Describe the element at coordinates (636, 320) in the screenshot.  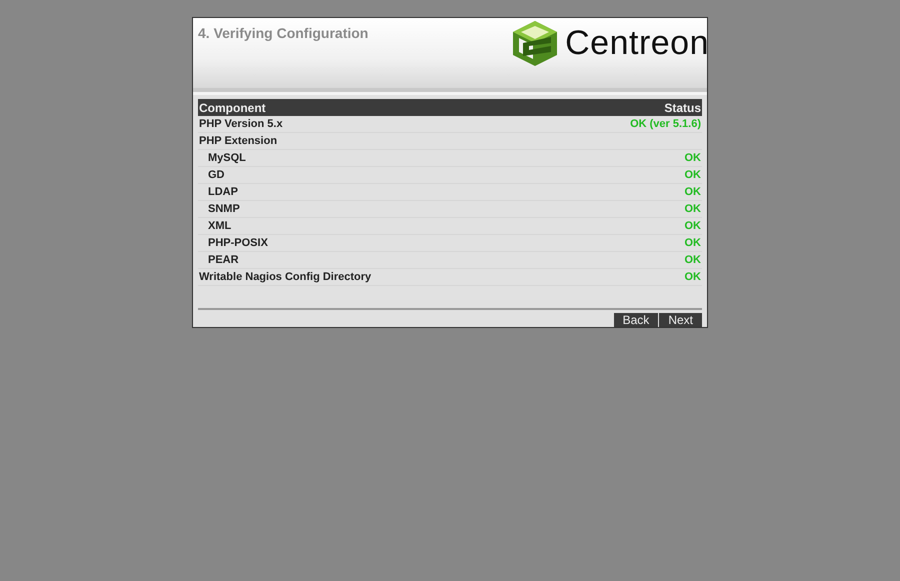
I see `nav-button: Back` at that location.